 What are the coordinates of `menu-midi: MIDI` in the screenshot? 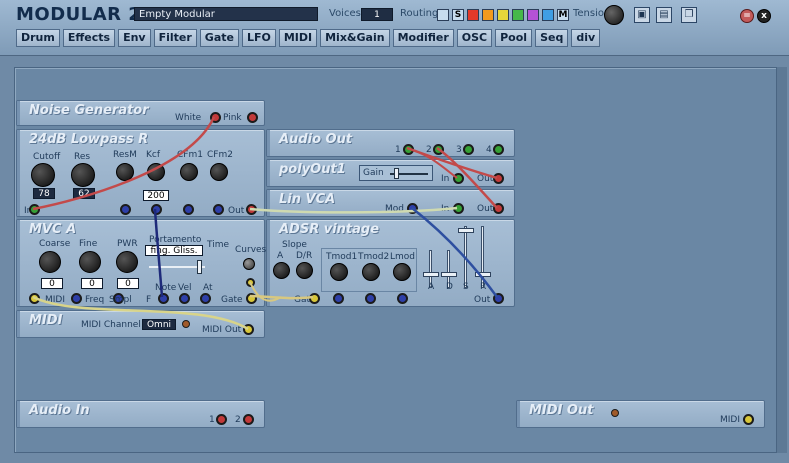 It's located at (298, 38).